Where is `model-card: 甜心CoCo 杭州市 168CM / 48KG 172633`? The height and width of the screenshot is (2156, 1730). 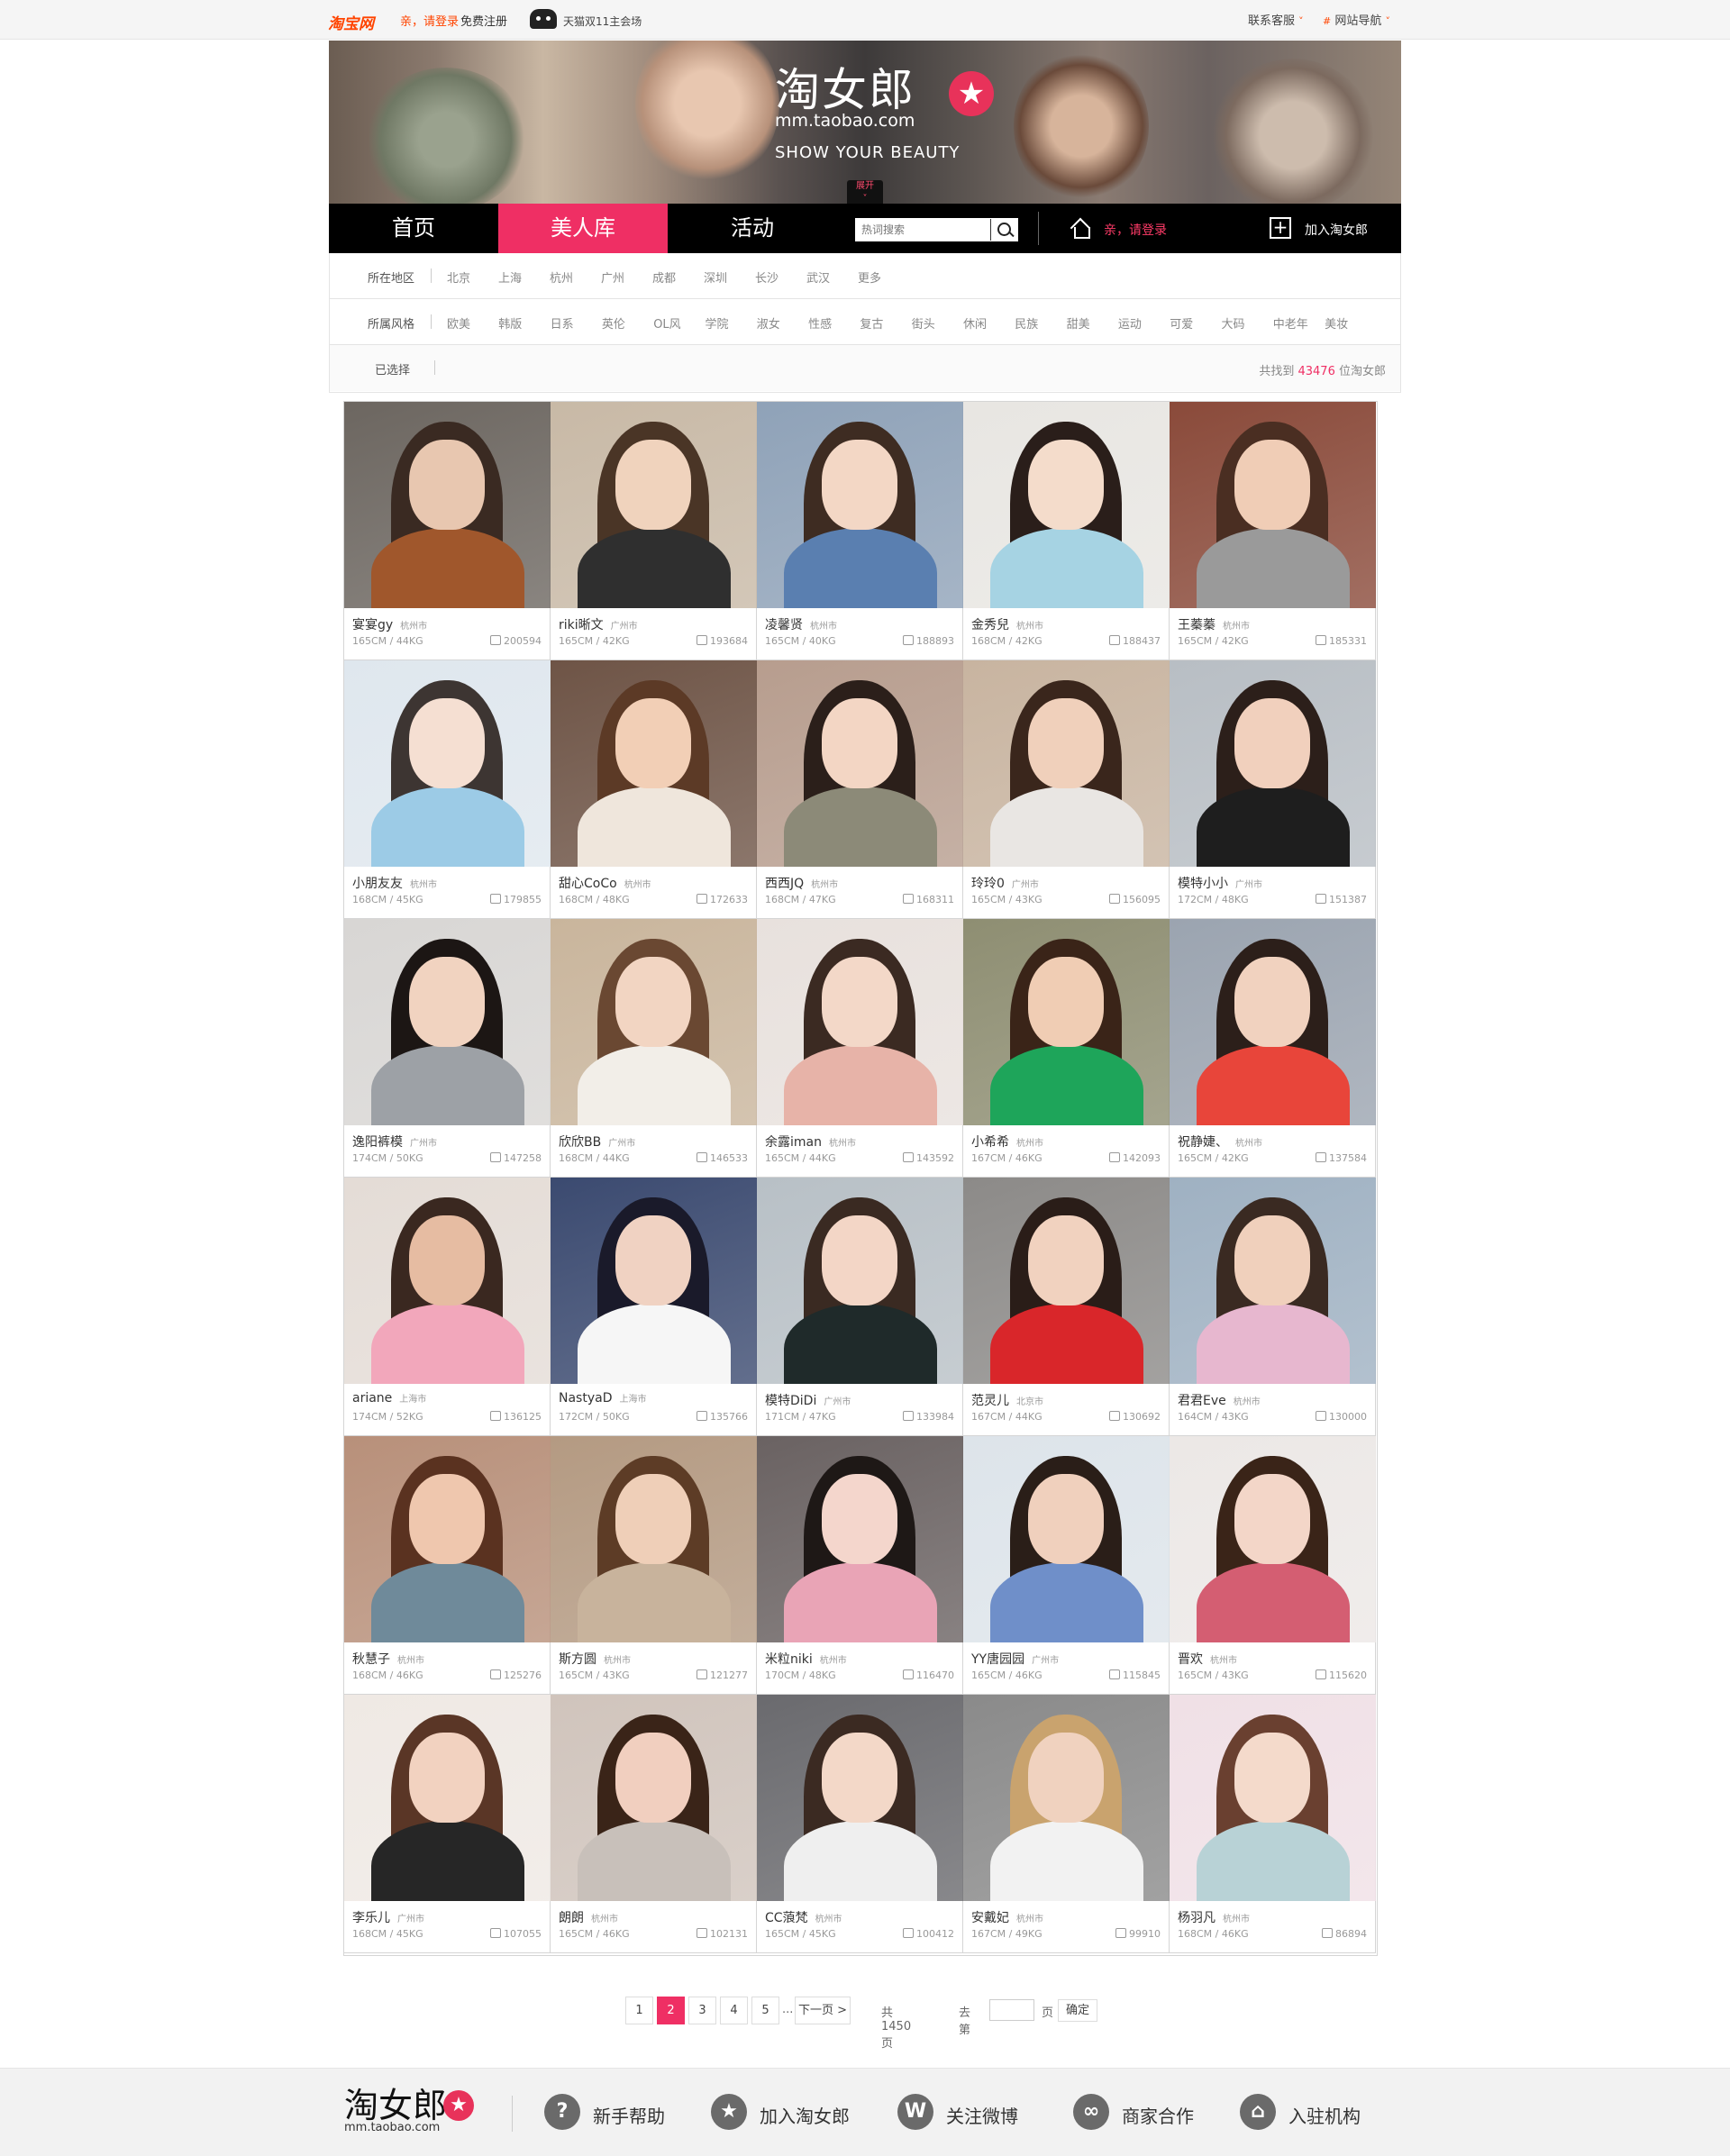 model-card: 甜心CoCo 杭州市 168CM / 48KG 172633 is located at coordinates (654, 789).